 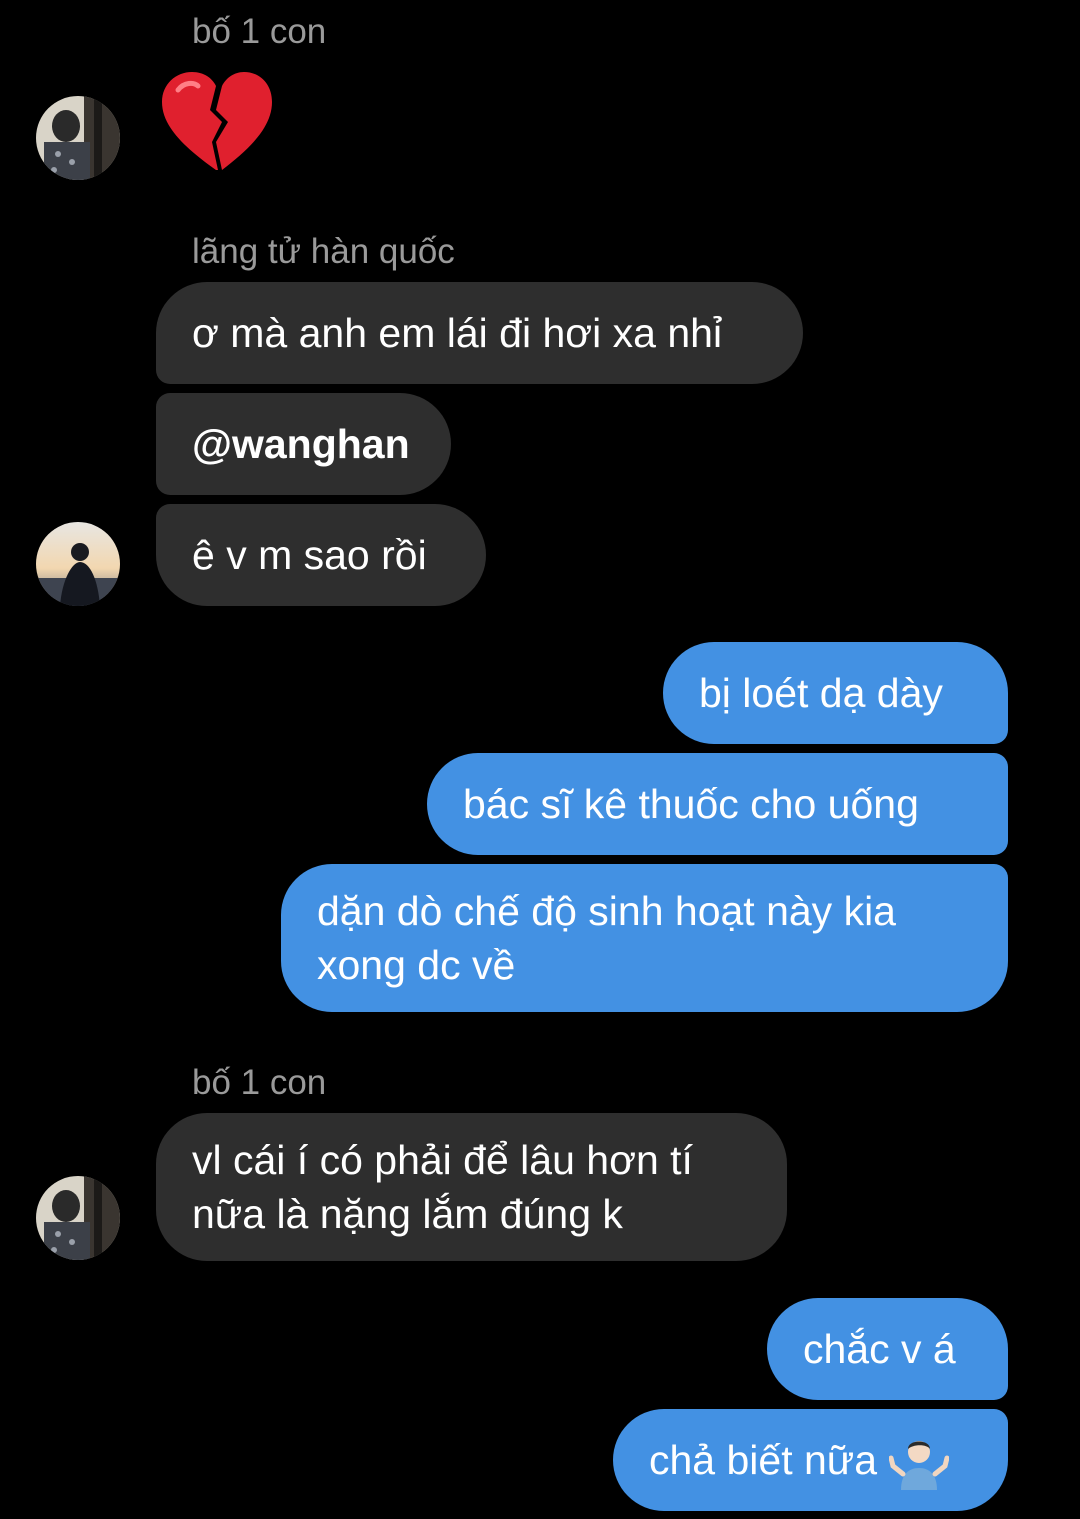 What do you see at coordinates (416, 965) in the screenshot?
I see `message-text-line: xong dc về` at bounding box center [416, 965].